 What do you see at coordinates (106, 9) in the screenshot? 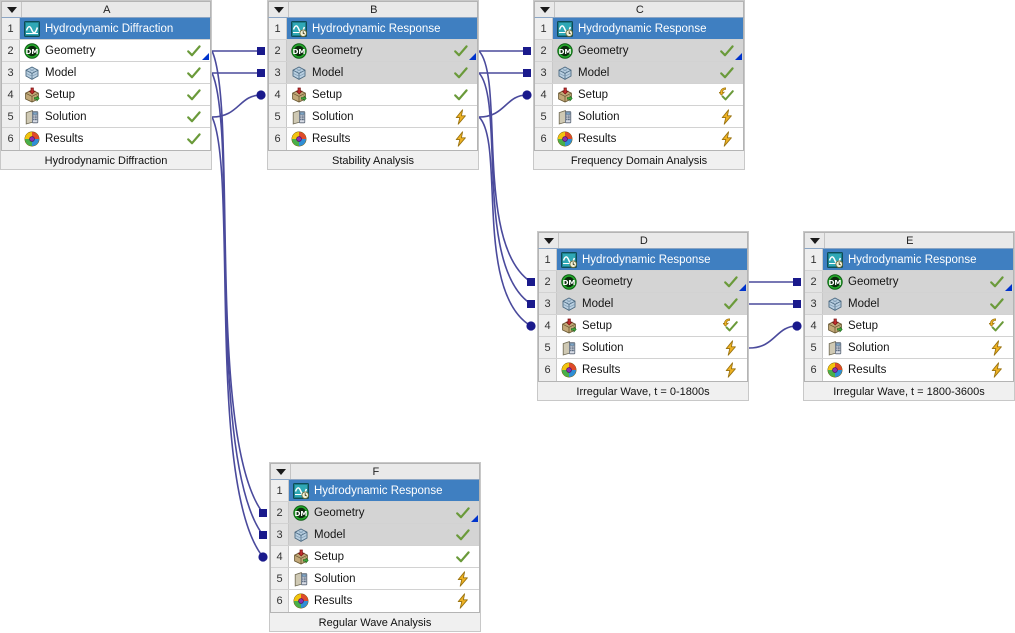
I see `system-header-a: A` at bounding box center [106, 9].